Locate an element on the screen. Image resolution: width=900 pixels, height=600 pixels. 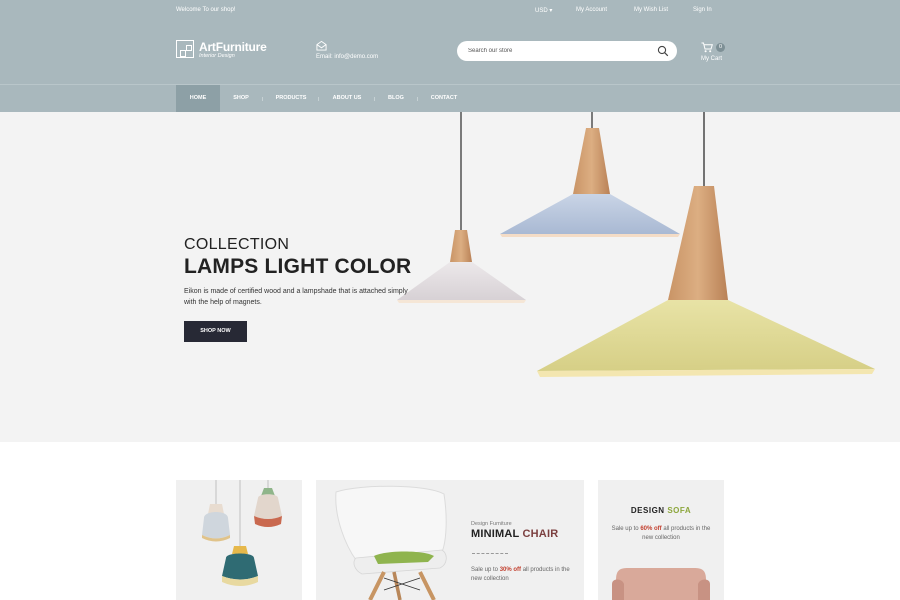
discount-text: 30% off is located at coordinates (510, 570).